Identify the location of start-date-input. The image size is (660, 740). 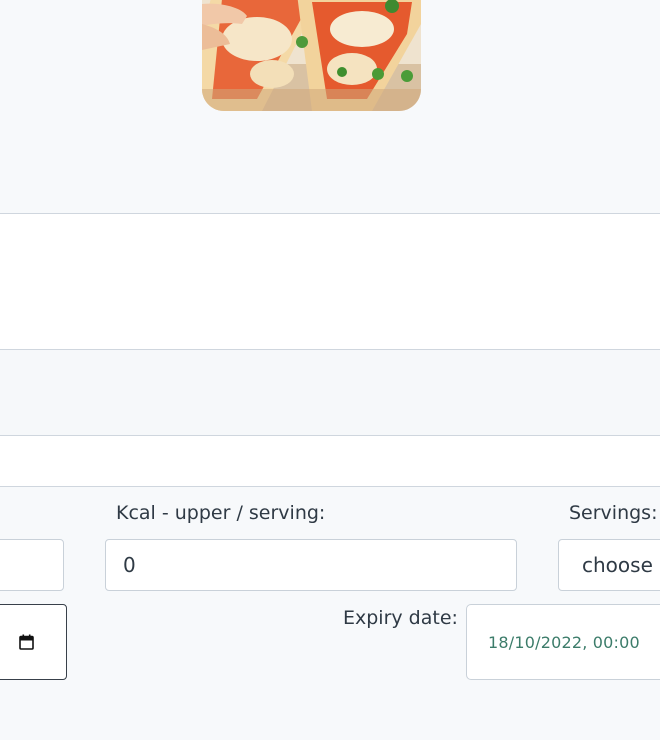
(33, 642).